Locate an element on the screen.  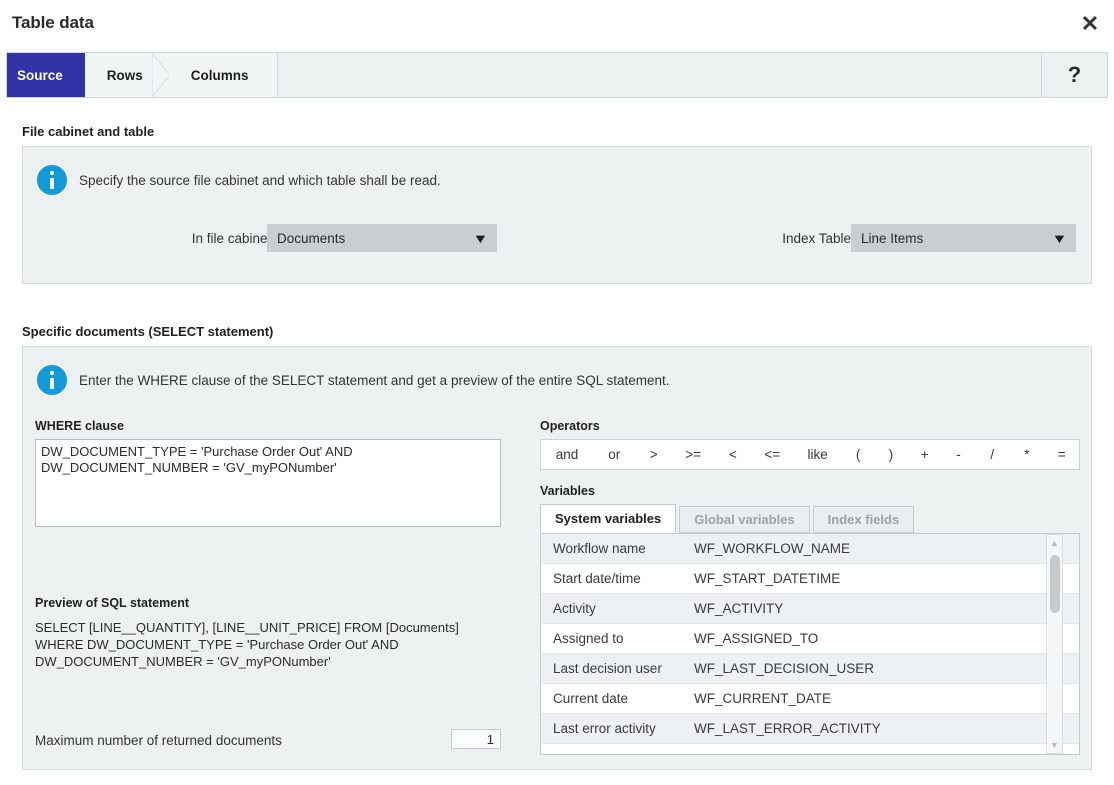
variable-name: Current date is located at coordinates (591, 698).